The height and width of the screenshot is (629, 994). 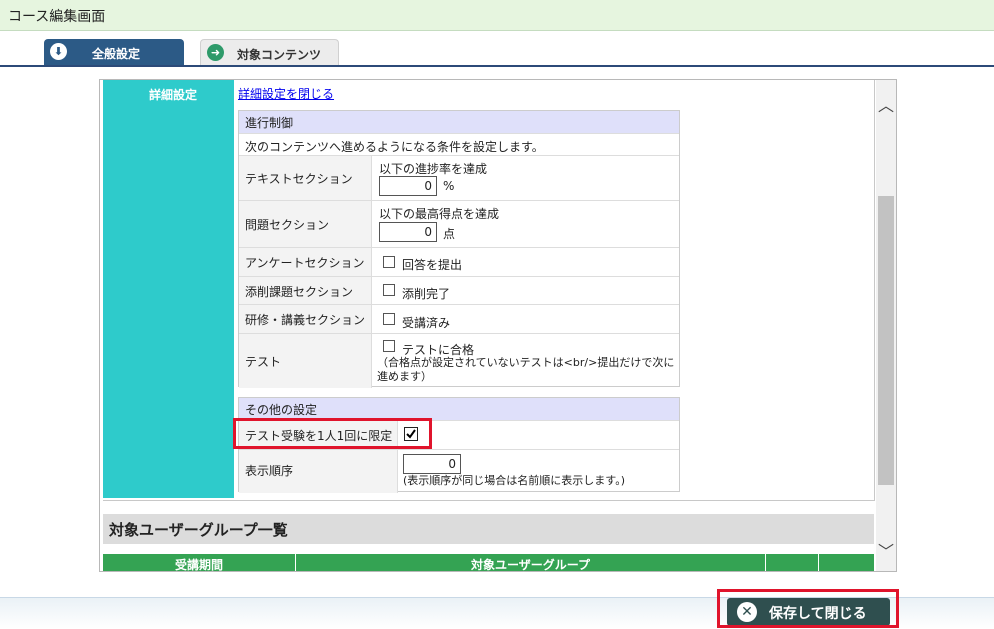 I want to click on display-order-row: 表示順序 0 (表示順序が同じ場合は名前順に表示します。), so click(x=459, y=471).